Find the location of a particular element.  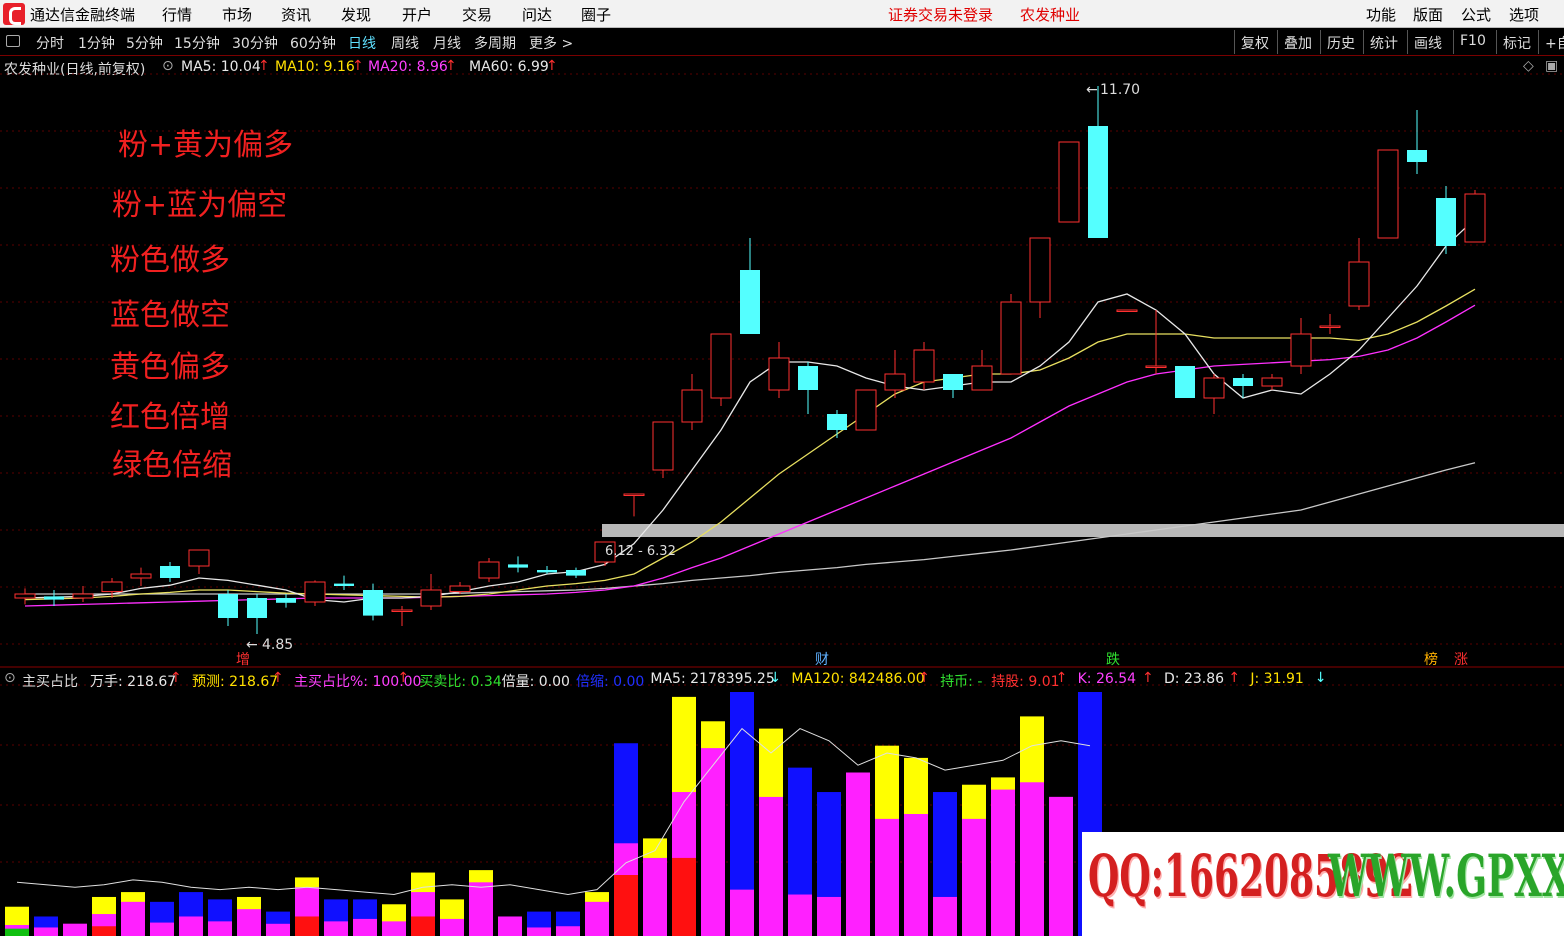

period-tab-15min: 15分钟 is located at coordinates (197, 43).